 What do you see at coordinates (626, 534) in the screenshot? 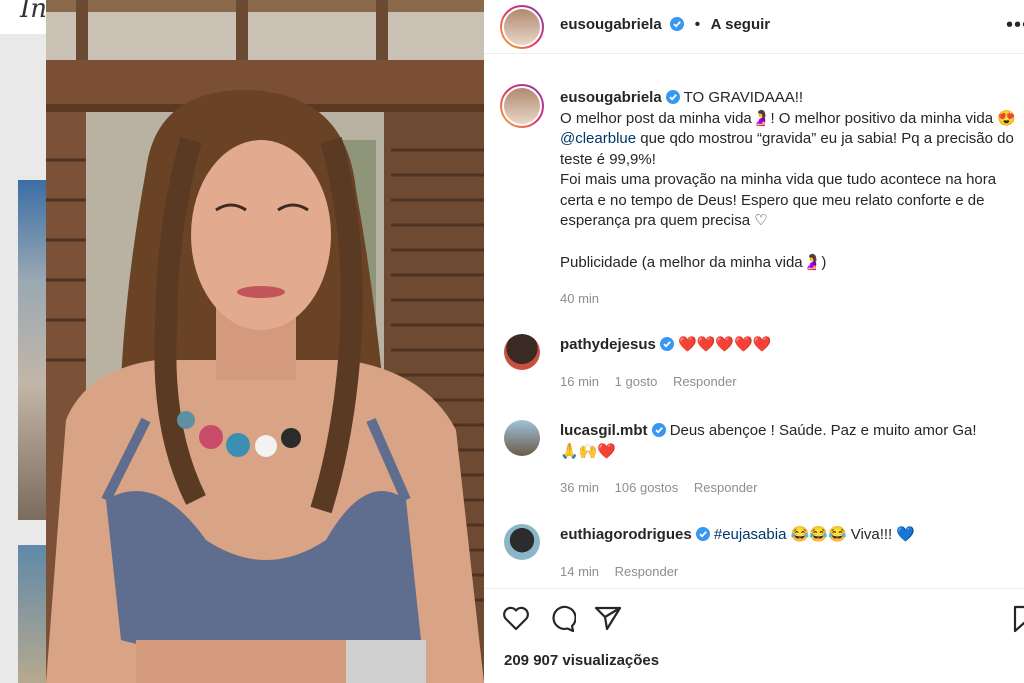
I see `commenter-username: euthiagorodrigues` at bounding box center [626, 534].